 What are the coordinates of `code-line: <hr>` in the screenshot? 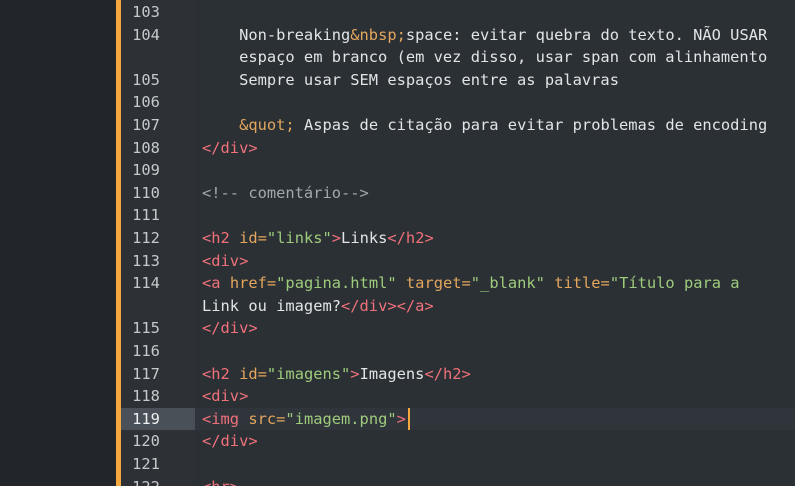 It's located at (220, 481).